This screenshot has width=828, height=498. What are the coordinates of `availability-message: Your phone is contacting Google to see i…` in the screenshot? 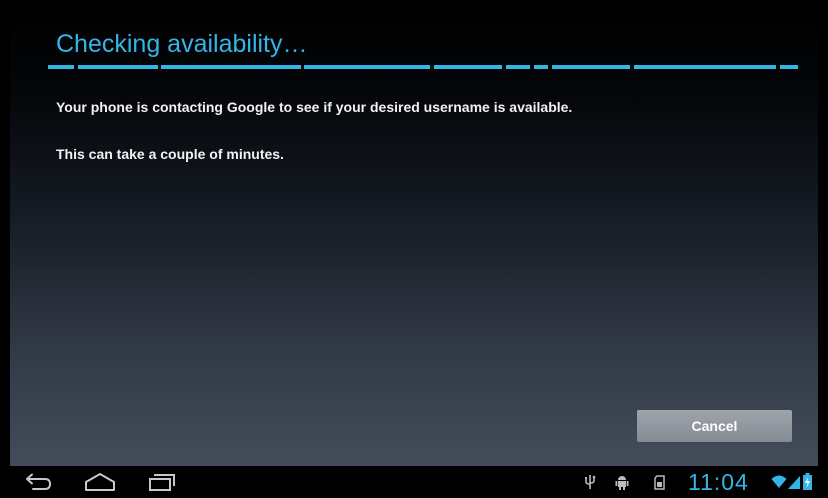 It's located at (314, 107).